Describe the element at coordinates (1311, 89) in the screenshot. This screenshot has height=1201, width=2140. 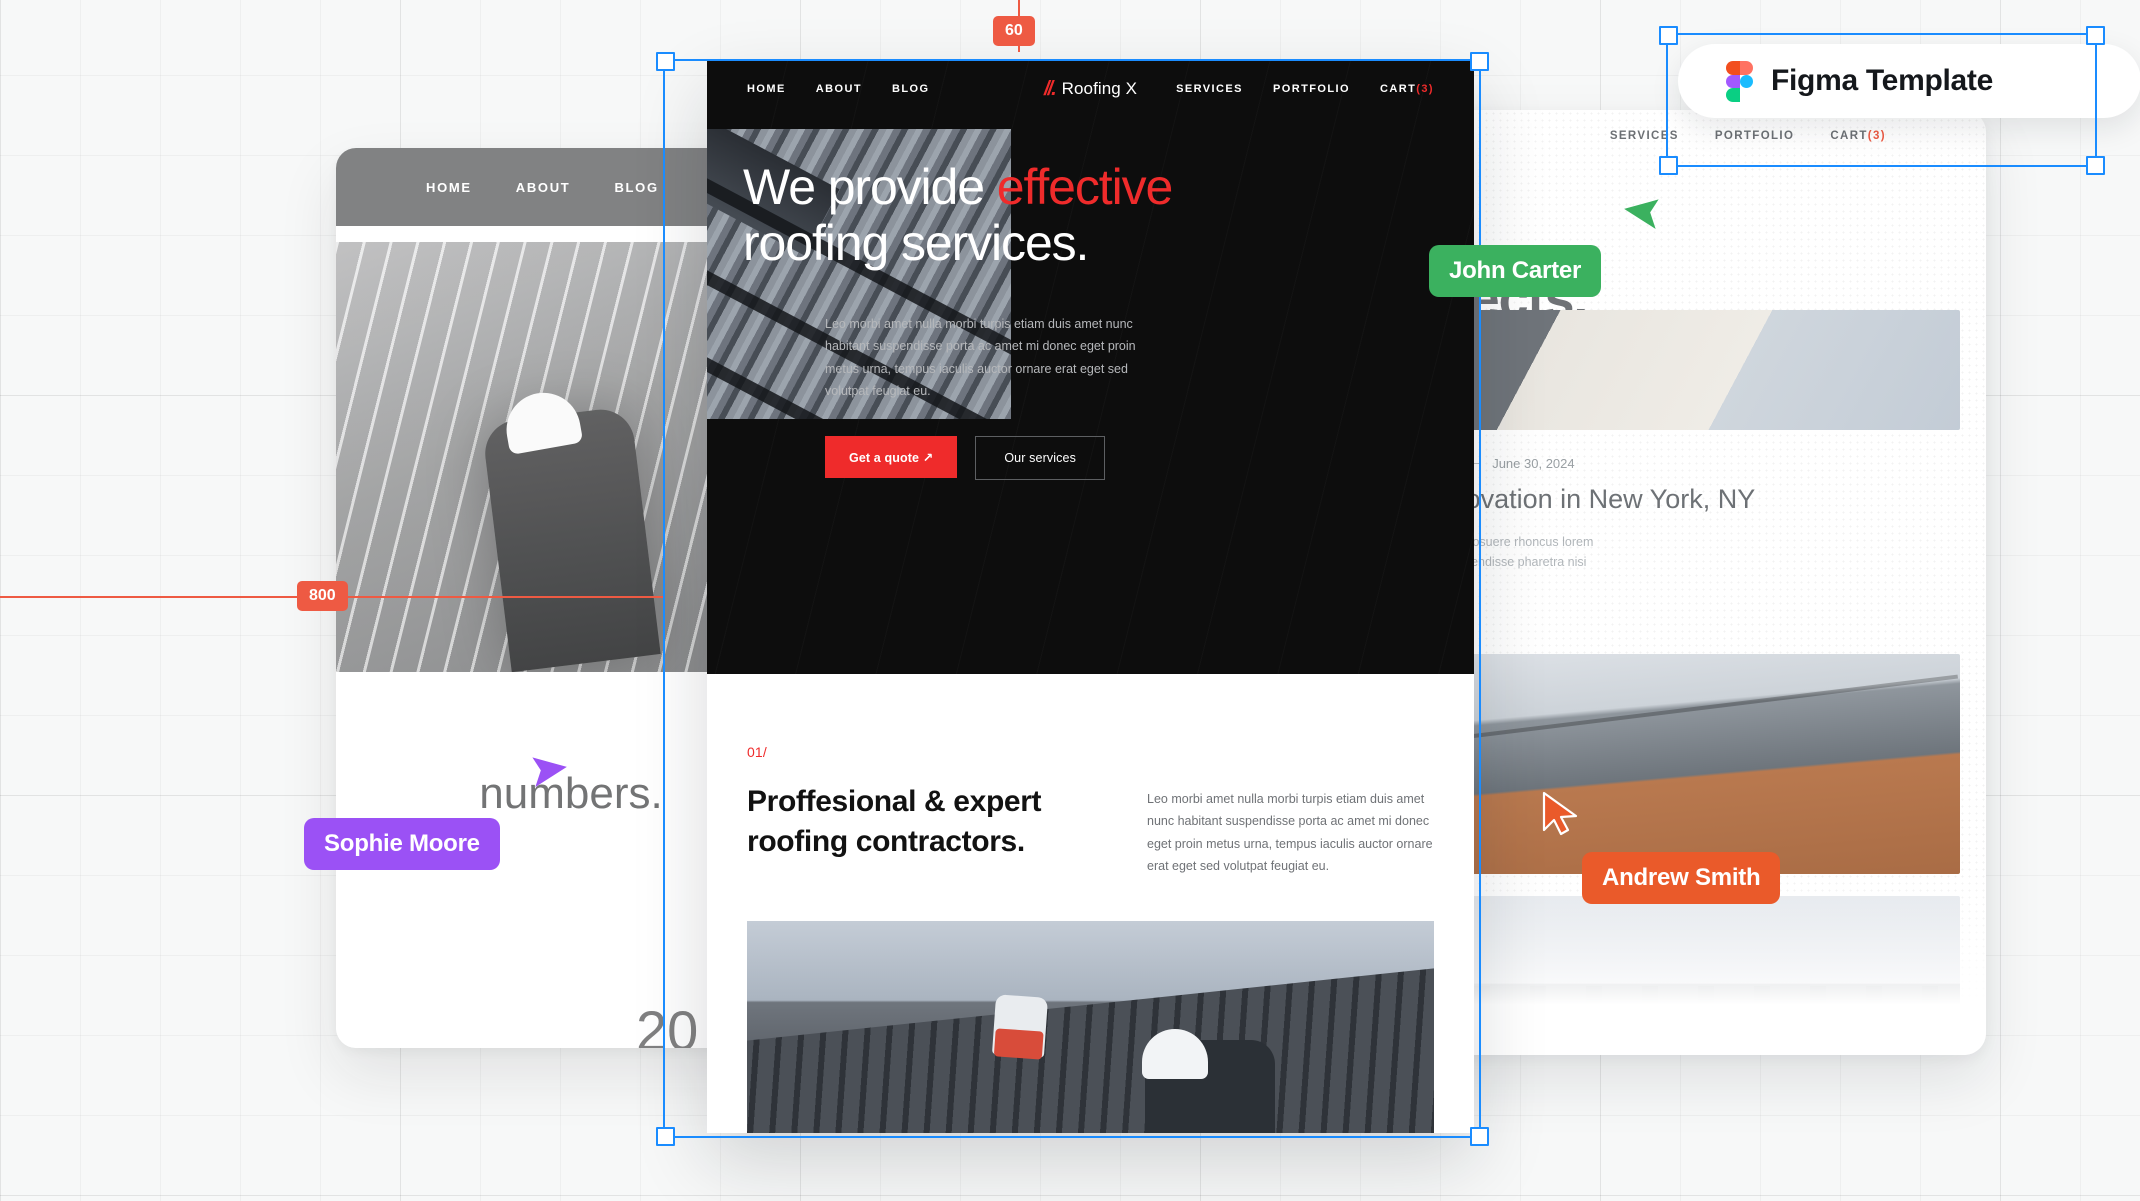
I see `nav-item-portfolio: PORTFOLIO` at that location.